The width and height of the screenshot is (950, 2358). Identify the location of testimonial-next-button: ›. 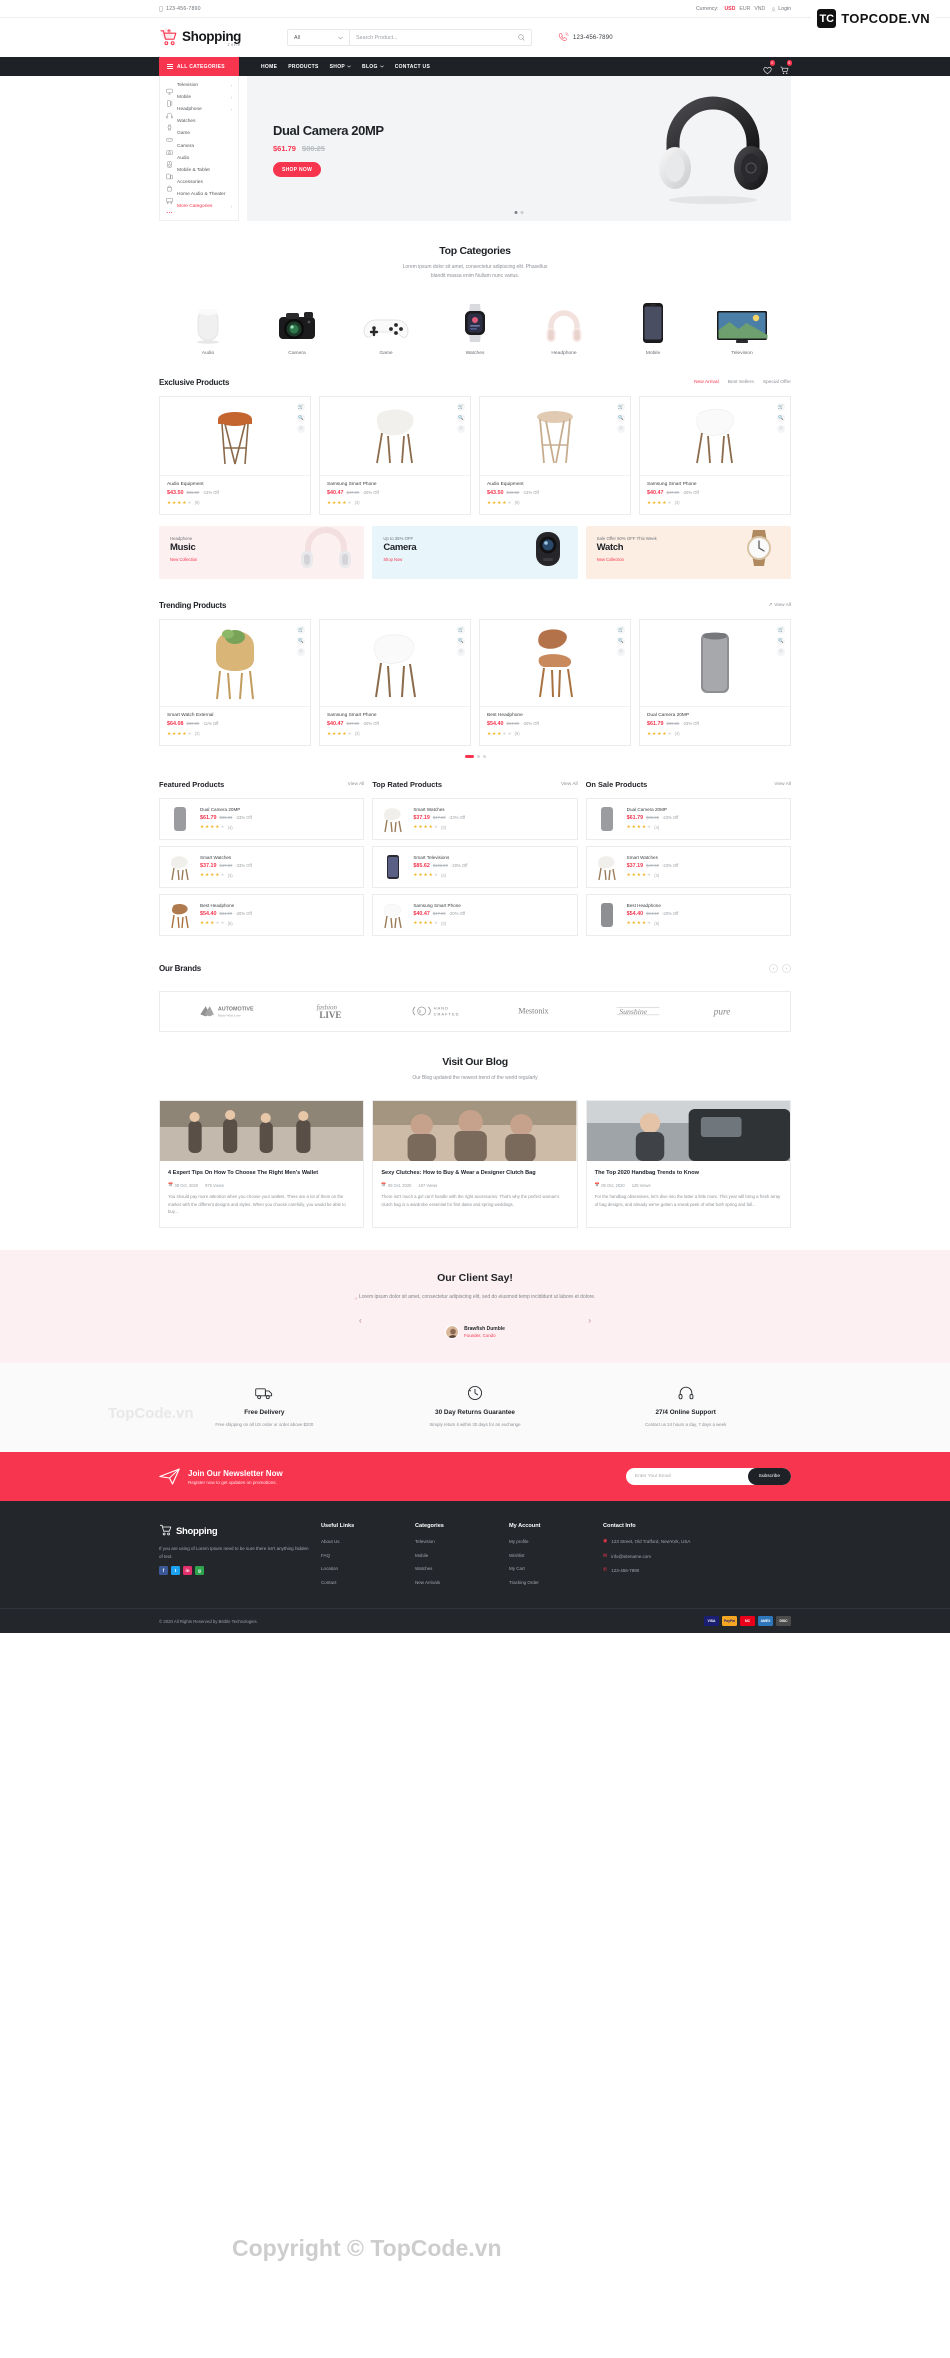
(589, 1320).